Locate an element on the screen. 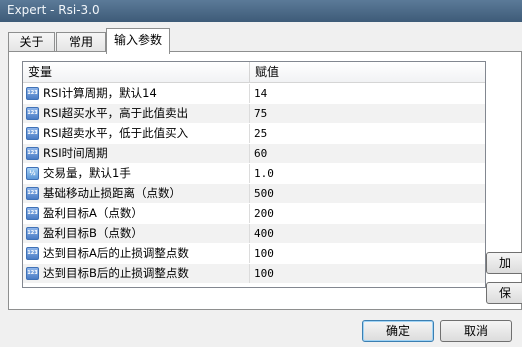  parameter-row: 123 RSI超买水平，高于此值卖出 75 is located at coordinates (254, 113).